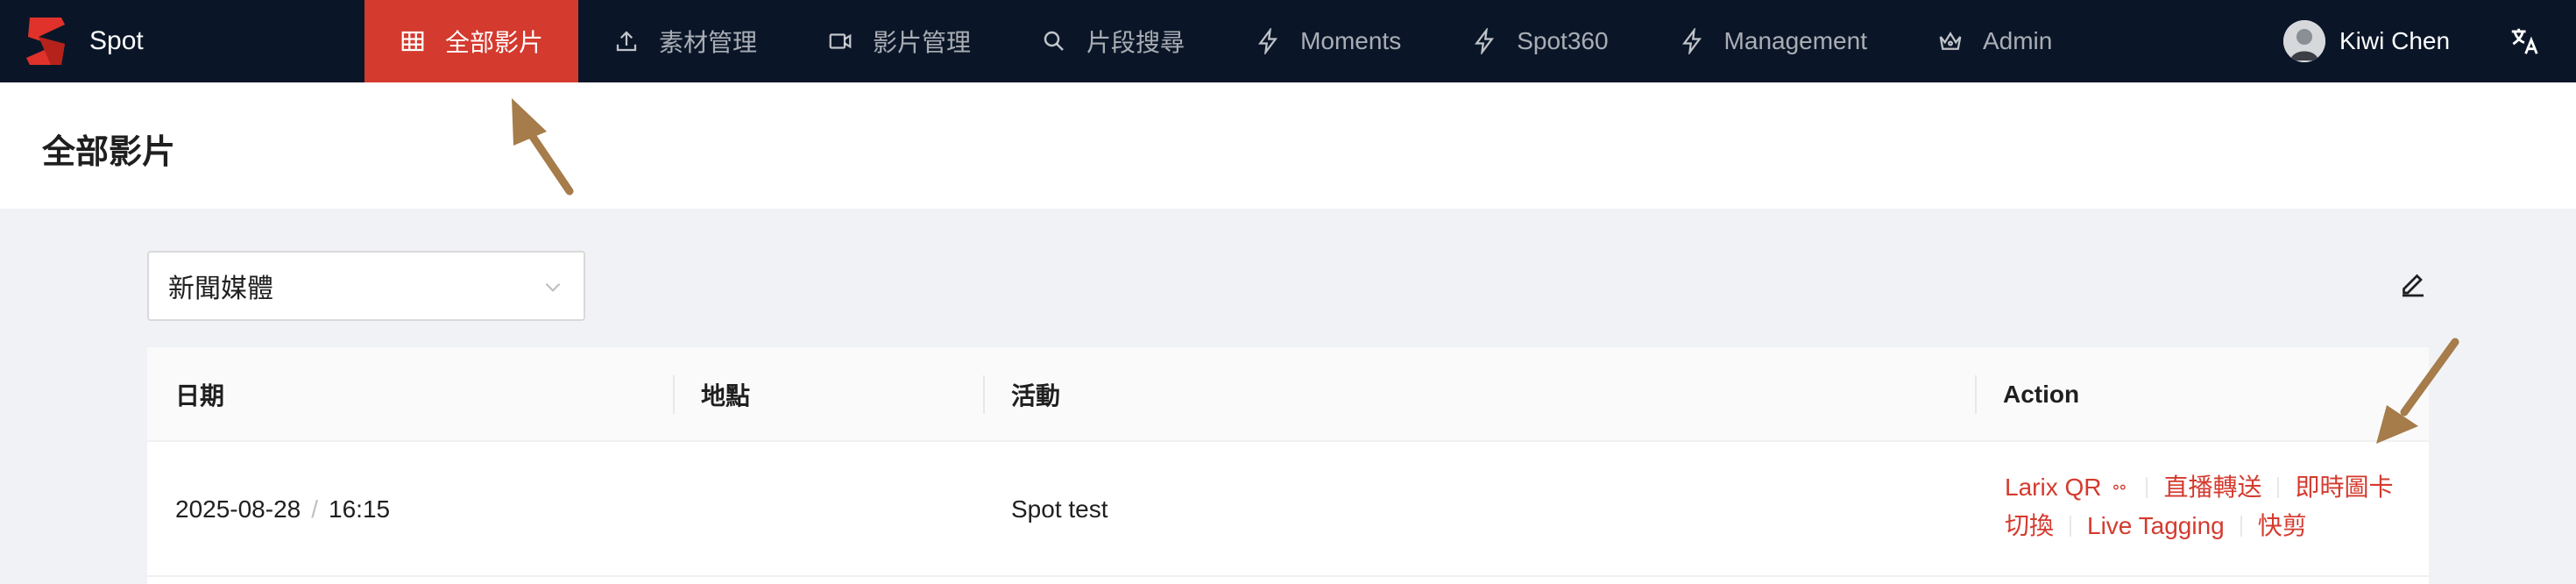  I want to click on category-select-value: 新聞媒體, so click(220, 288).